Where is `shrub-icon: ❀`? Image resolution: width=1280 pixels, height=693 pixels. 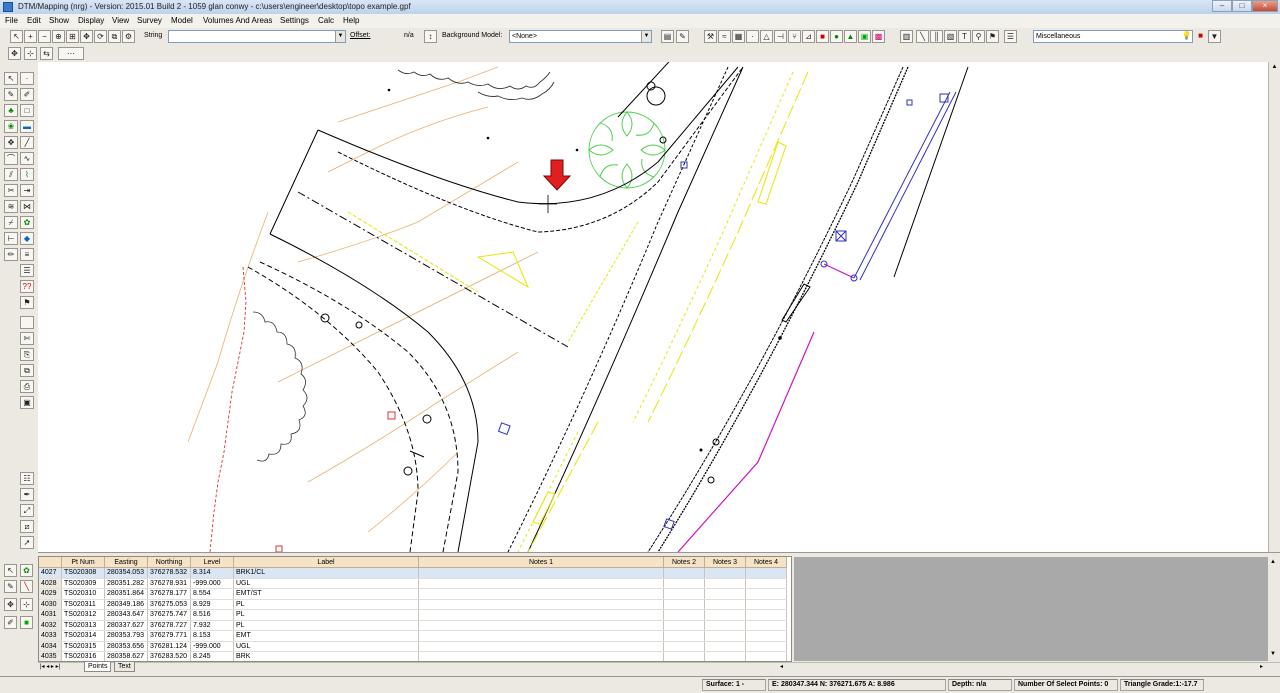 shrub-icon: ❀ is located at coordinates (11, 126).